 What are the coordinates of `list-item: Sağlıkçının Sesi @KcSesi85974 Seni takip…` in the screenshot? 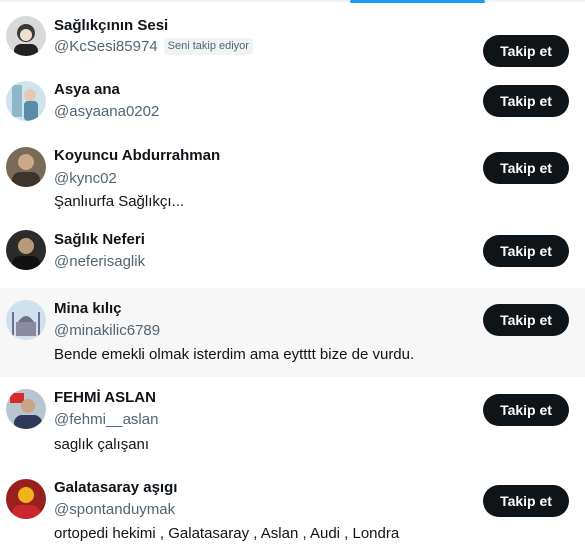 It's located at (292, 35).